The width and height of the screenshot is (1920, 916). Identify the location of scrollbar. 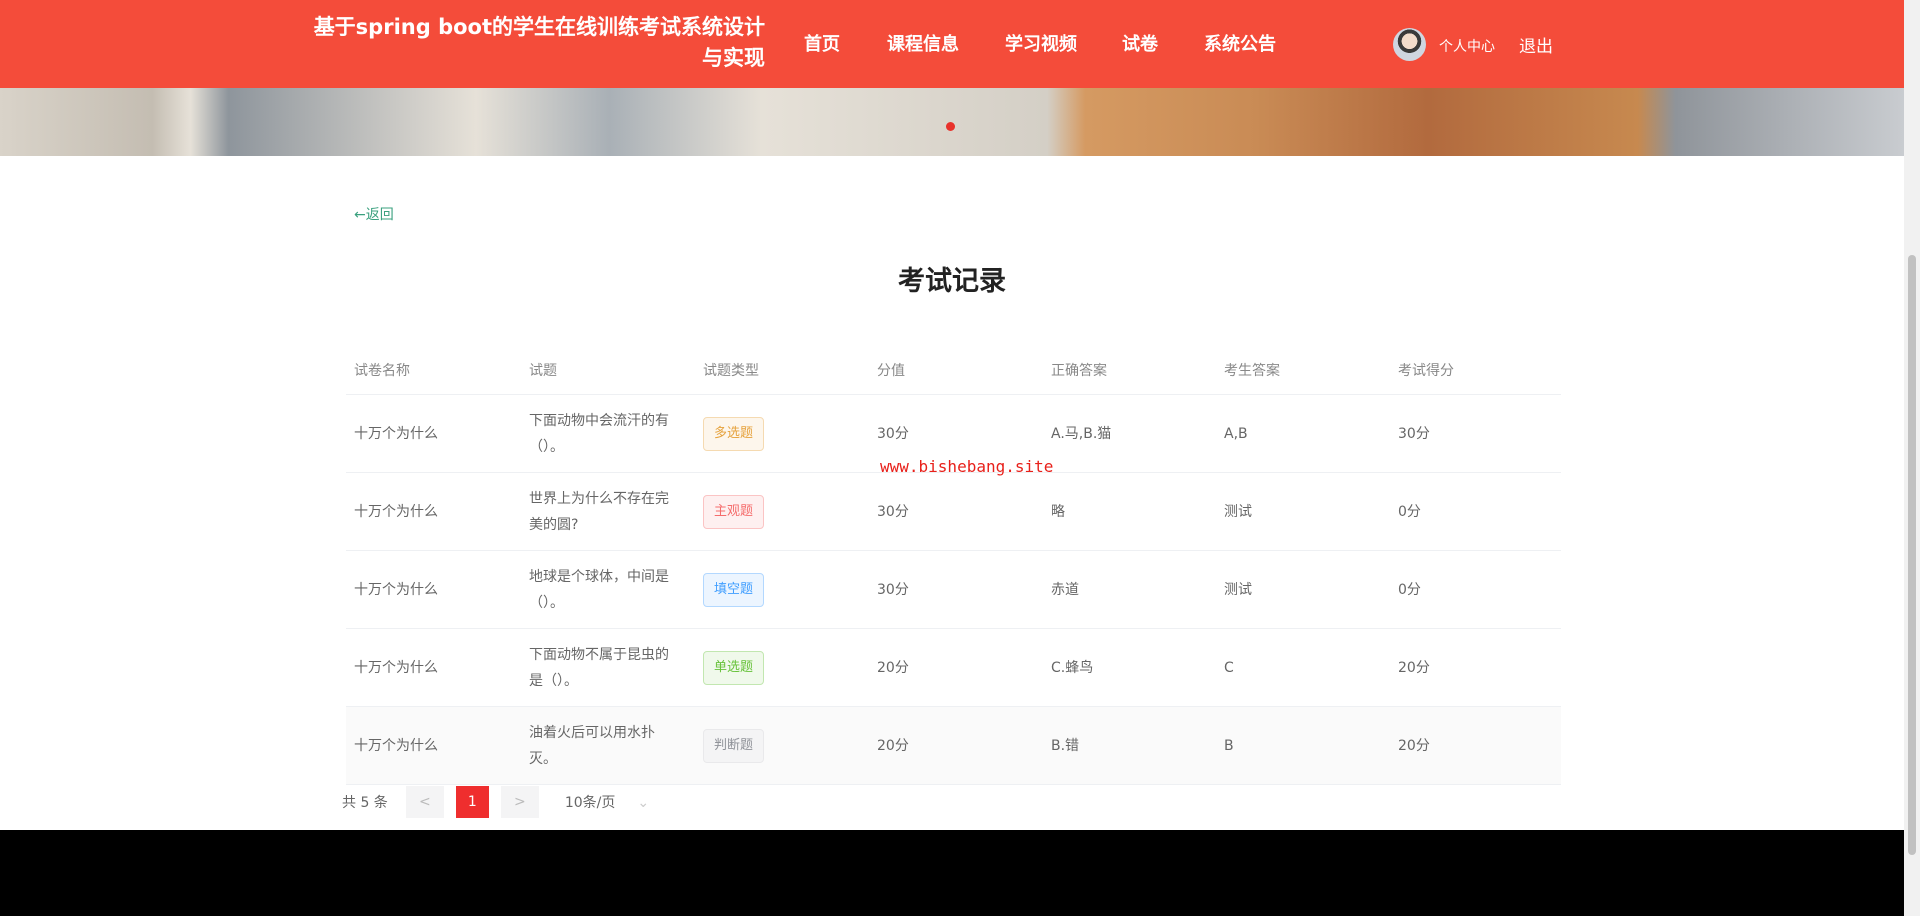
(1912, 458).